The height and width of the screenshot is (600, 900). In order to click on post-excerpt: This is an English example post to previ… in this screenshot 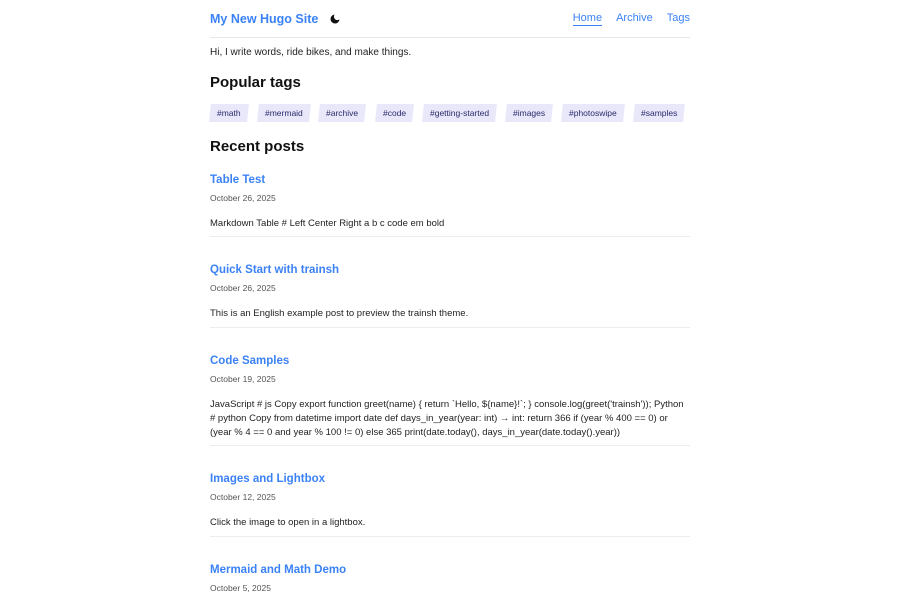, I will do `click(339, 313)`.